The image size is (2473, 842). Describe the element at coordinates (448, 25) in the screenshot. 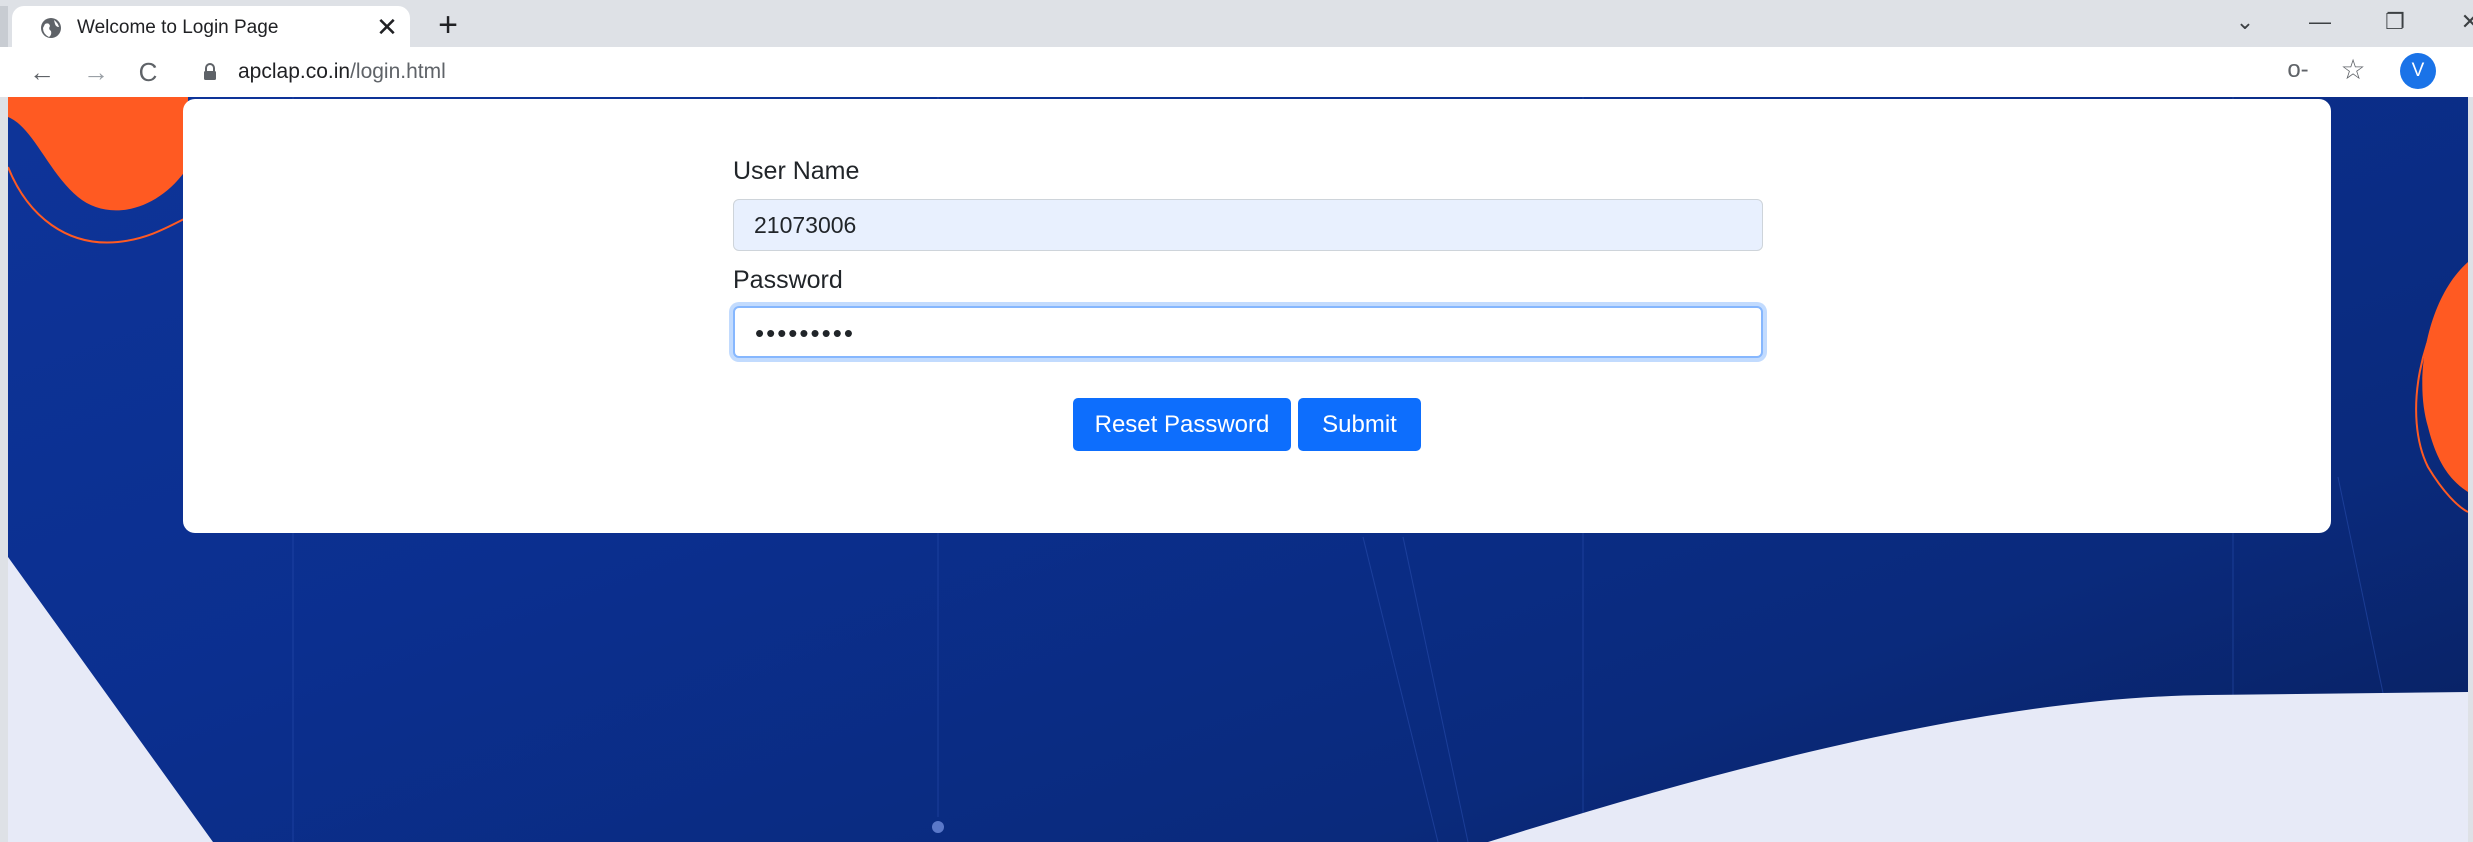

I see `new-tab-button: +` at that location.